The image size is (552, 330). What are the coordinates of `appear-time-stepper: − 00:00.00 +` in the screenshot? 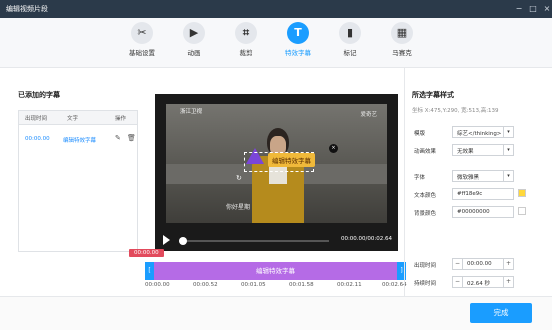 It's located at (483, 264).